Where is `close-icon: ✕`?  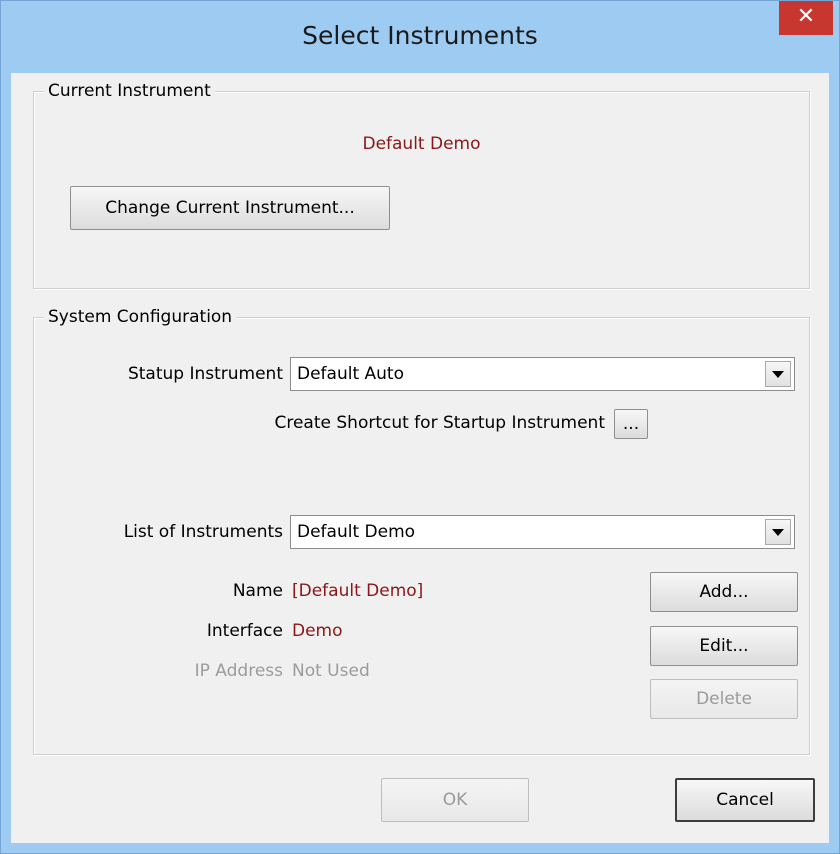 close-icon: ✕ is located at coordinates (806, 16).